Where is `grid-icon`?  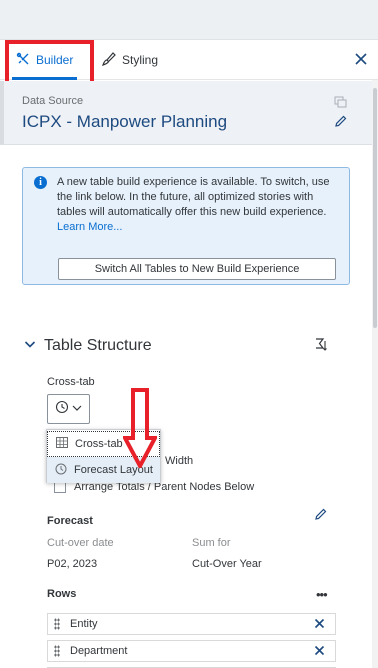 grid-icon is located at coordinates (65, 444).